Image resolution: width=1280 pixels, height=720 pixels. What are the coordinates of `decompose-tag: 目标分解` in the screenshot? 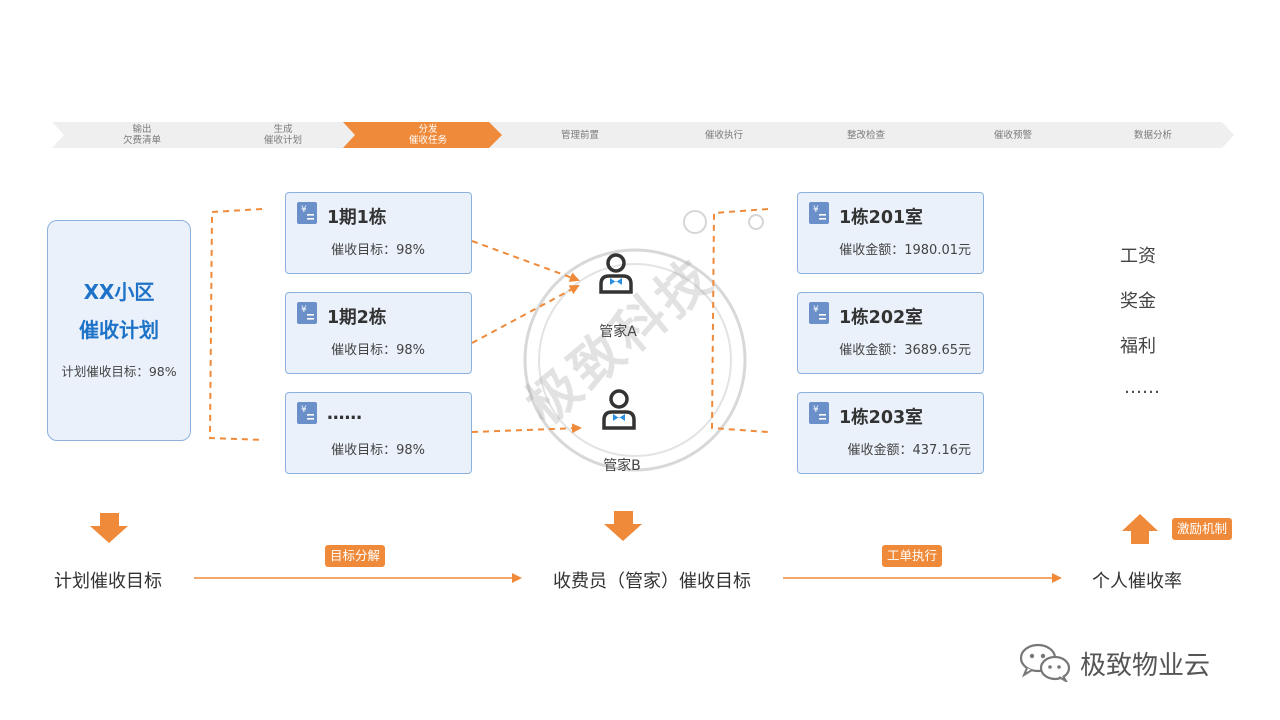 It's located at (355, 556).